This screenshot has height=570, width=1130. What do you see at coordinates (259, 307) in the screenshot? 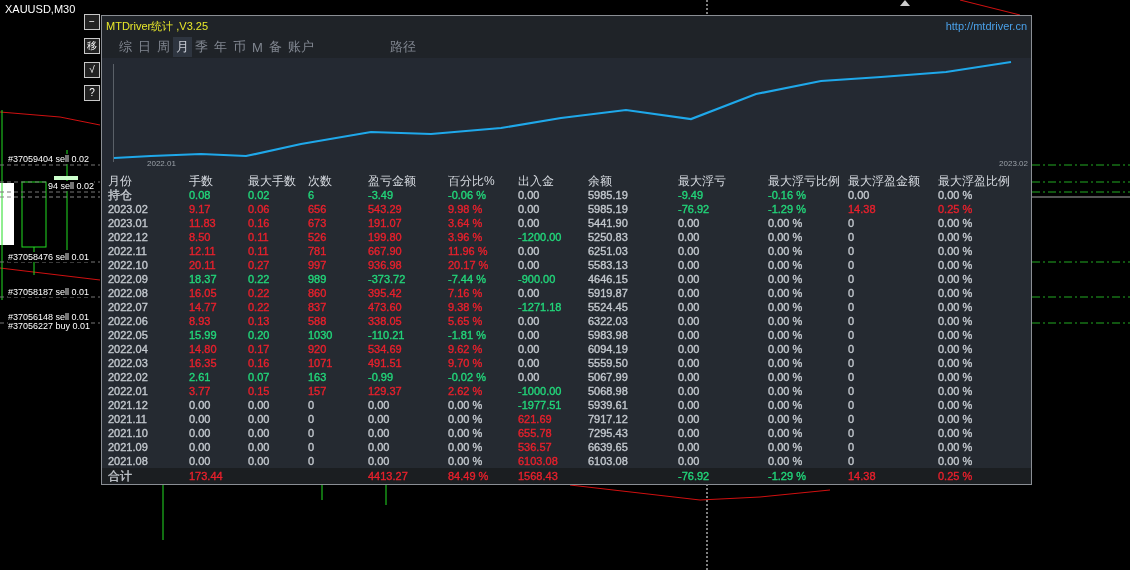
I see `table-cell: 0.22` at bounding box center [259, 307].